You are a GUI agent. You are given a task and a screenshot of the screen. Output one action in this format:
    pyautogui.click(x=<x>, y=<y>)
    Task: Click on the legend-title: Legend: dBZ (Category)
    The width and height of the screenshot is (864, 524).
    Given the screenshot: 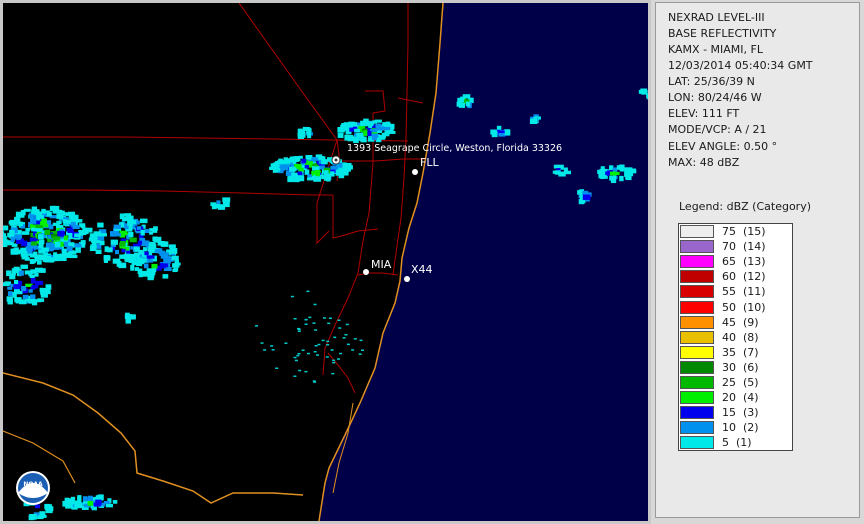 What is the action you would take?
    pyautogui.click(x=745, y=206)
    